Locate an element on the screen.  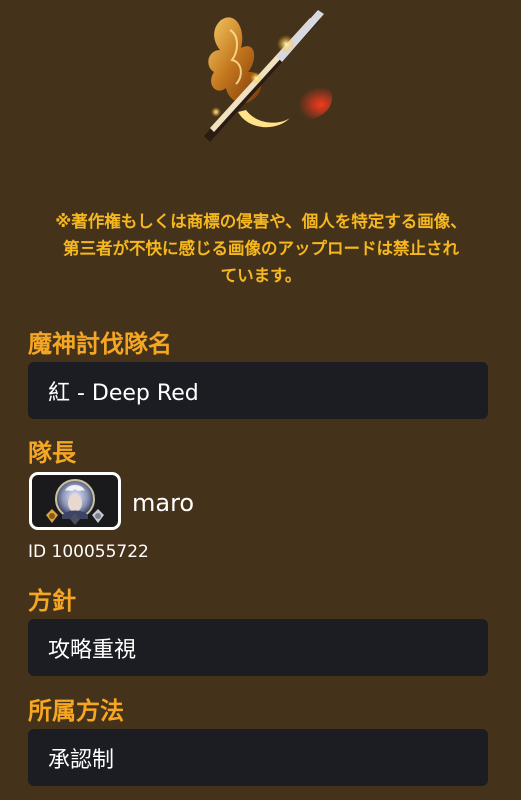
join-method-label: 所属方法 is located at coordinates (76, 711).